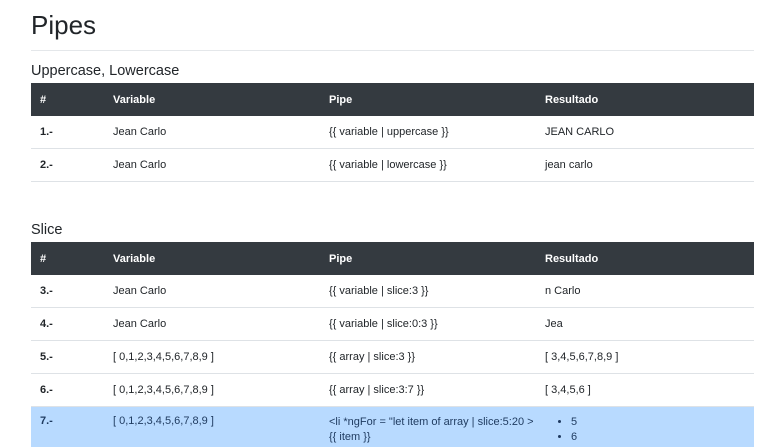 Image resolution: width=783 pixels, height=447 pixels. I want to click on row-result: 5 6, so click(645, 427).